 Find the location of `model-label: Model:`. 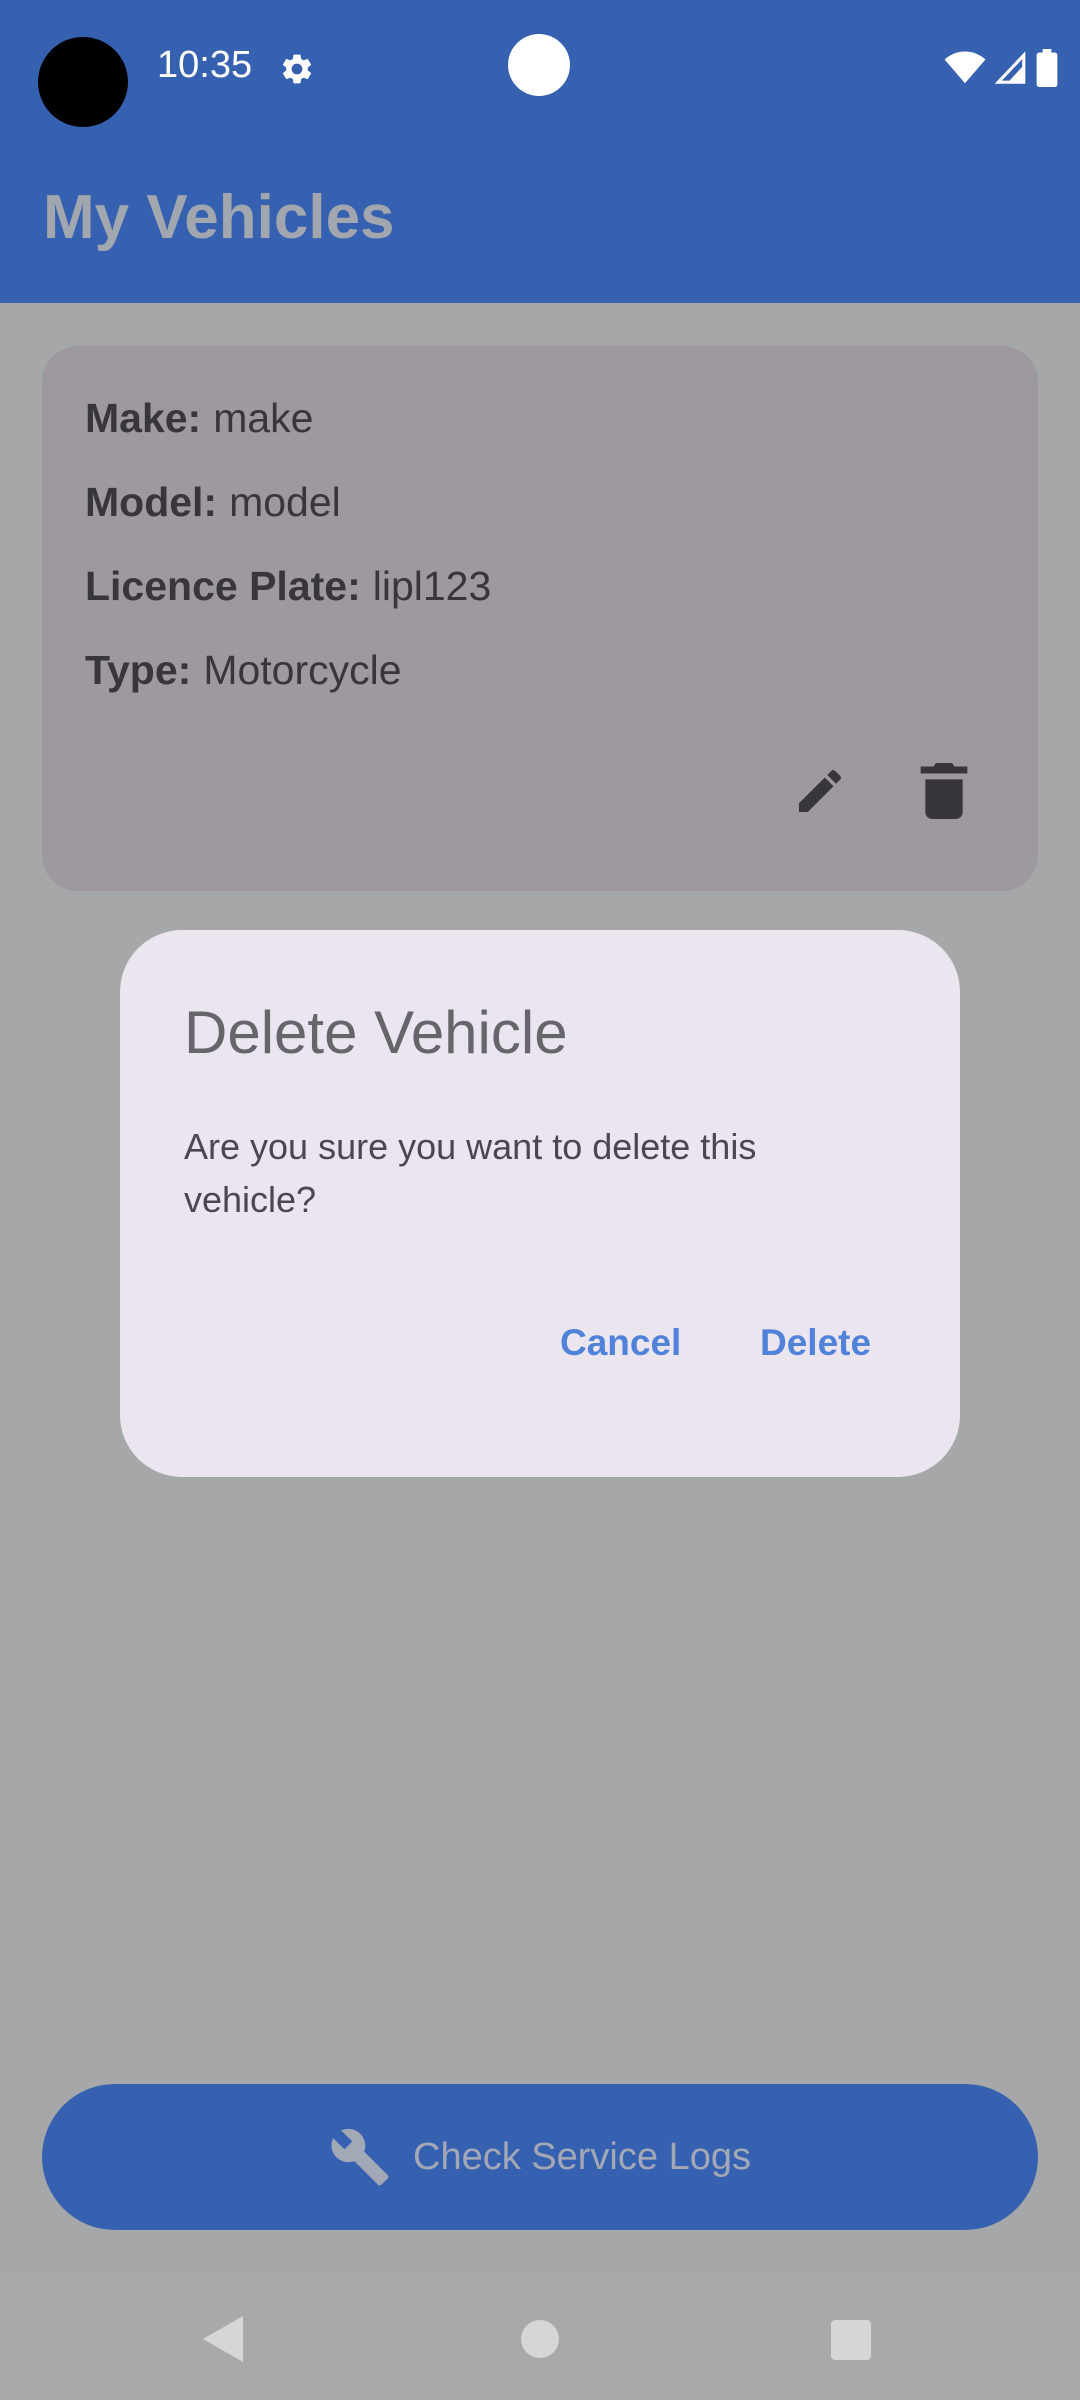

model-label: Model: is located at coordinates (151, 502).